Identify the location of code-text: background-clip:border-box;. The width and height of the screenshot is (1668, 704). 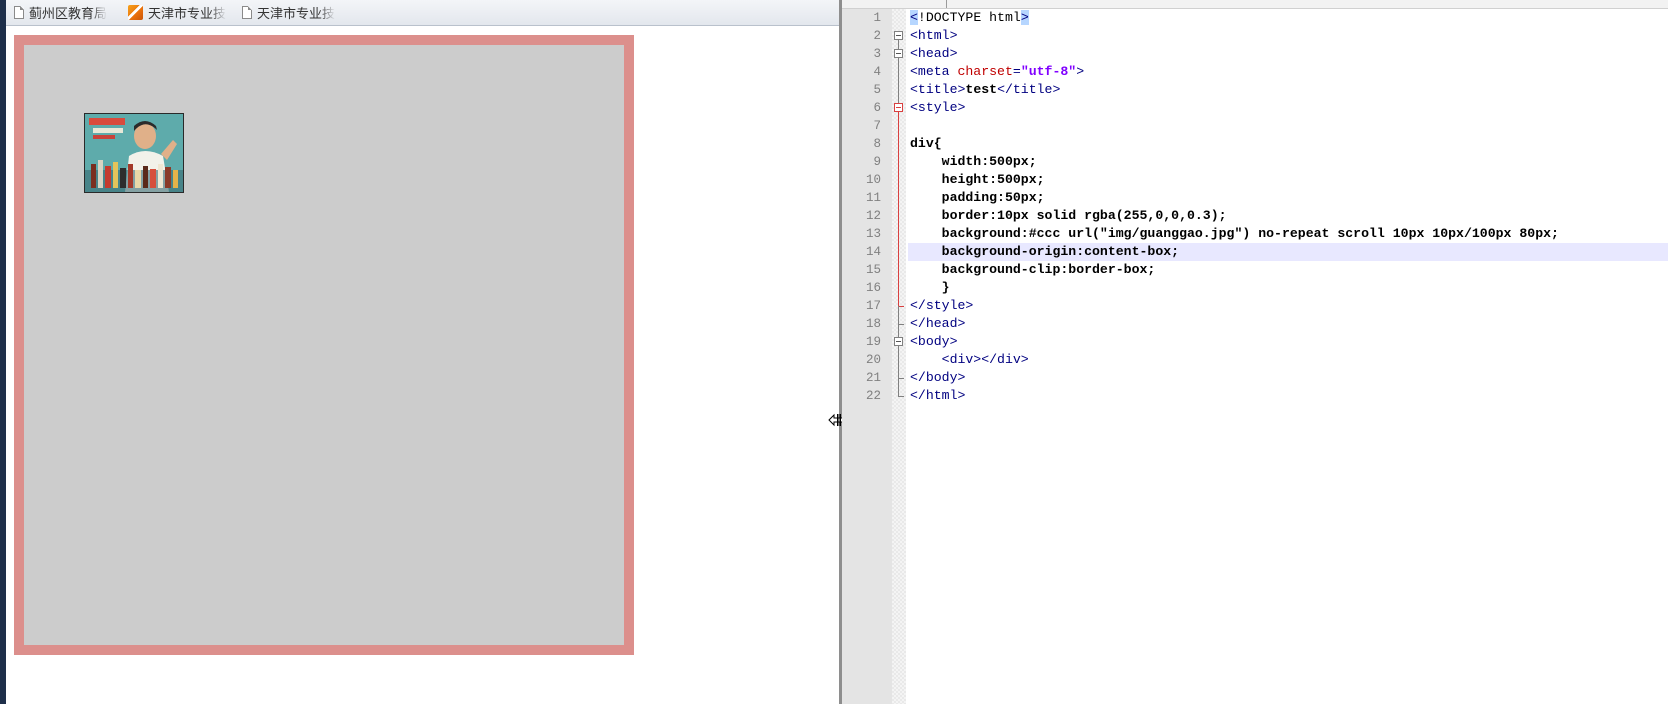
(1033, 269).